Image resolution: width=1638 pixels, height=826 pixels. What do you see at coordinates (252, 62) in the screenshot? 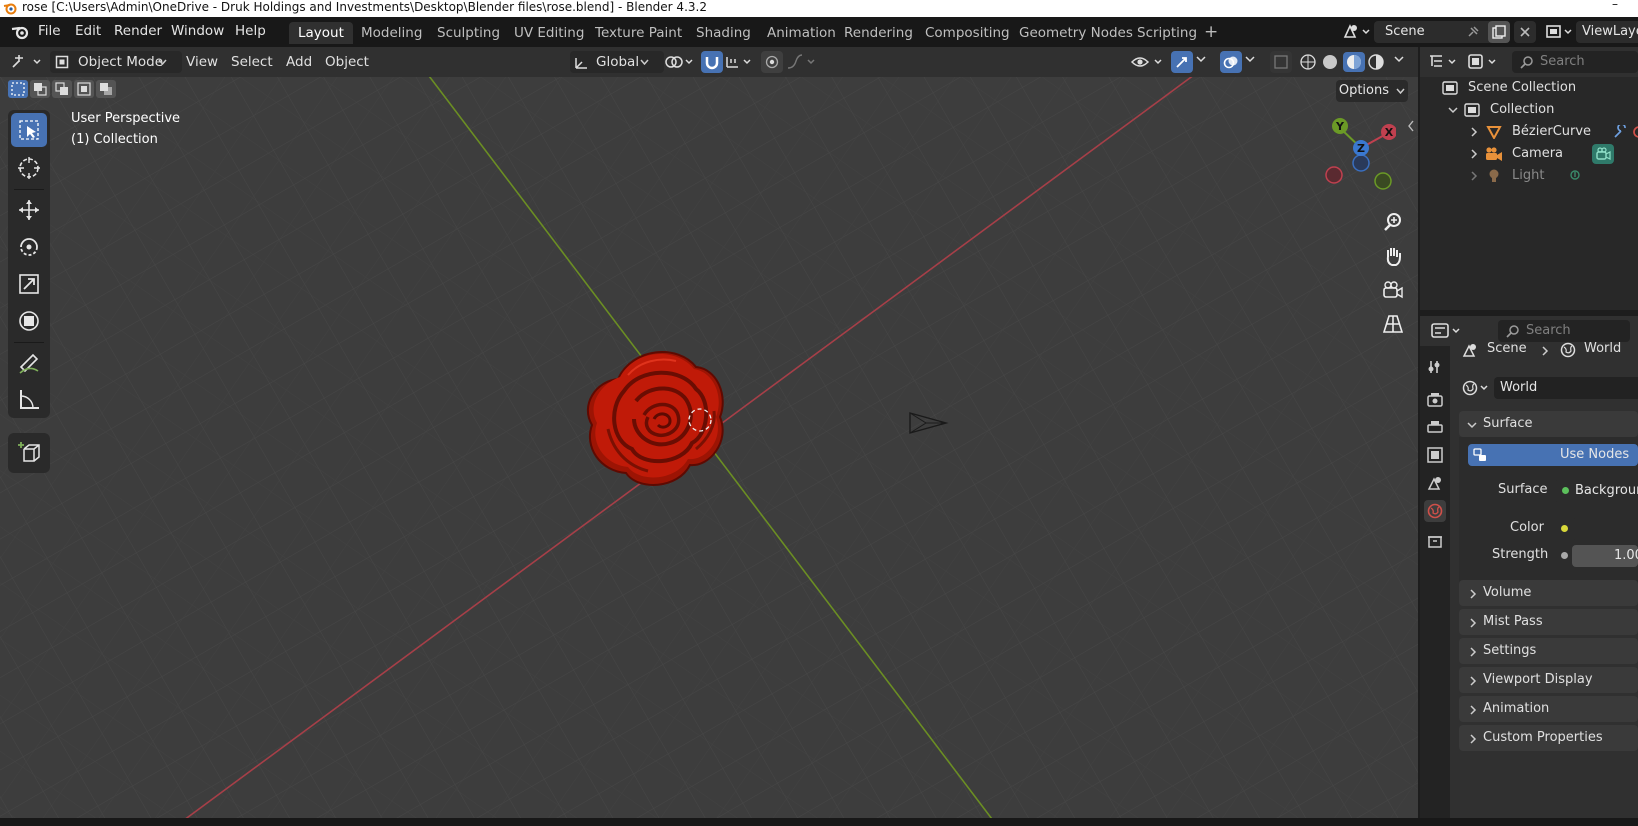
I see `menu-select: Select` at bounding box center [252, 62].